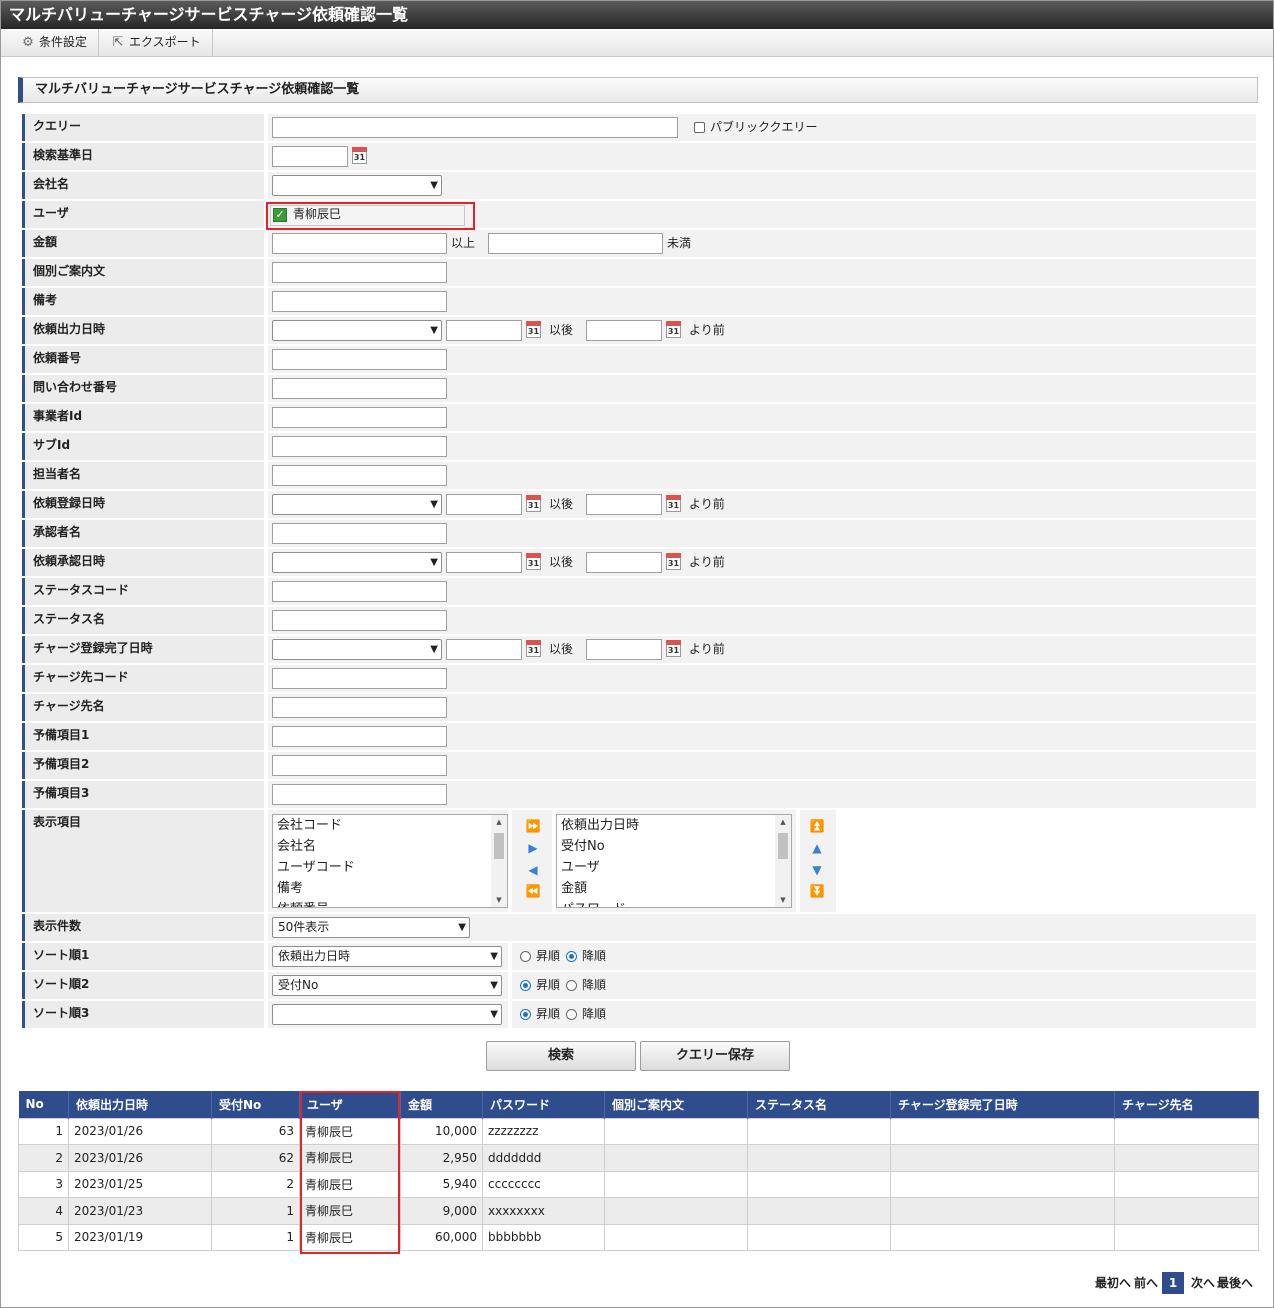 The image size is (1274, 1308). Describe the element at coordinates (1146, 1283) in the screenshot. I see `pager-prev-link: 前へ` at that location.